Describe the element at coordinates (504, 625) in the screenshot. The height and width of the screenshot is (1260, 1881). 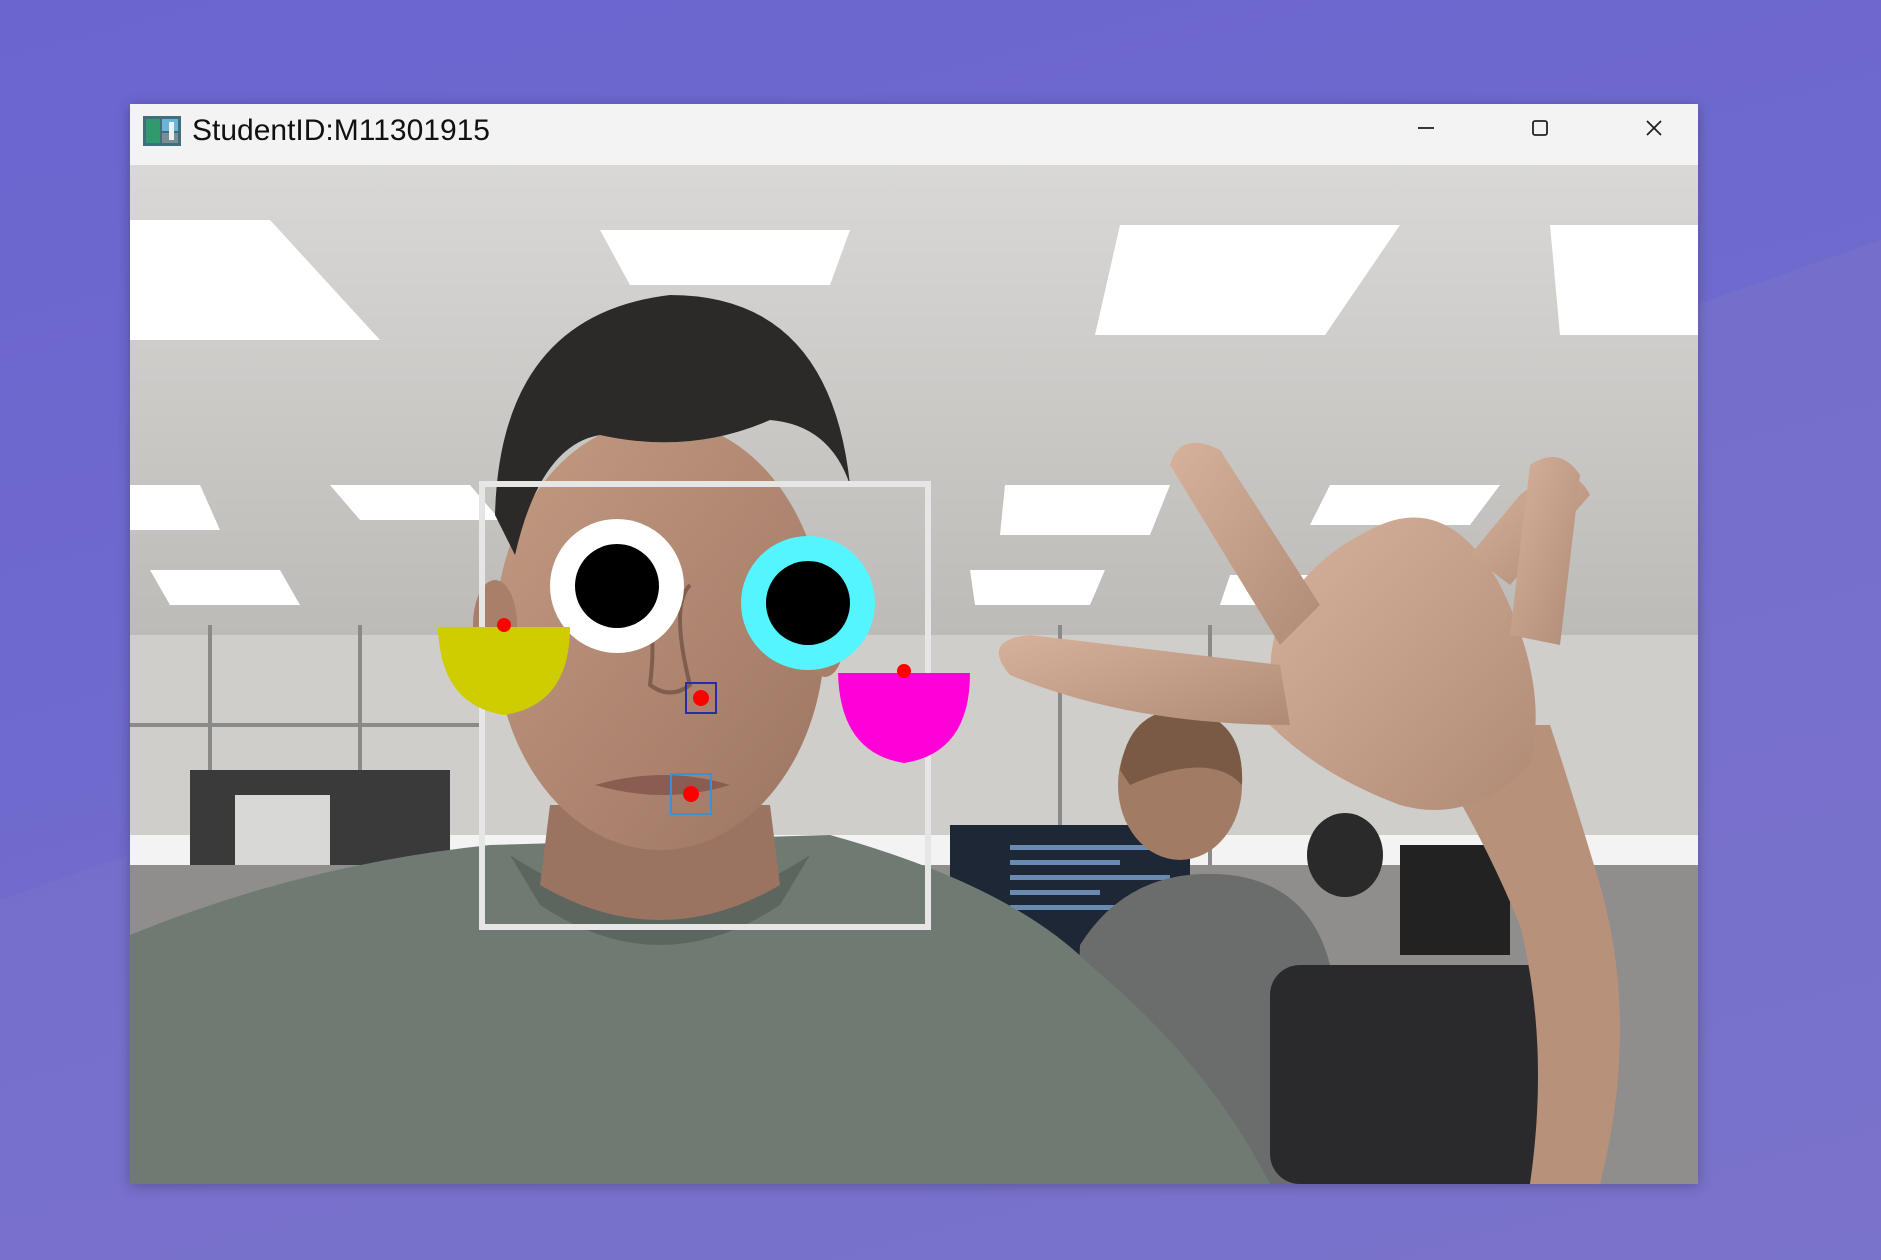
I see `left-cheek-landmark` at that location.